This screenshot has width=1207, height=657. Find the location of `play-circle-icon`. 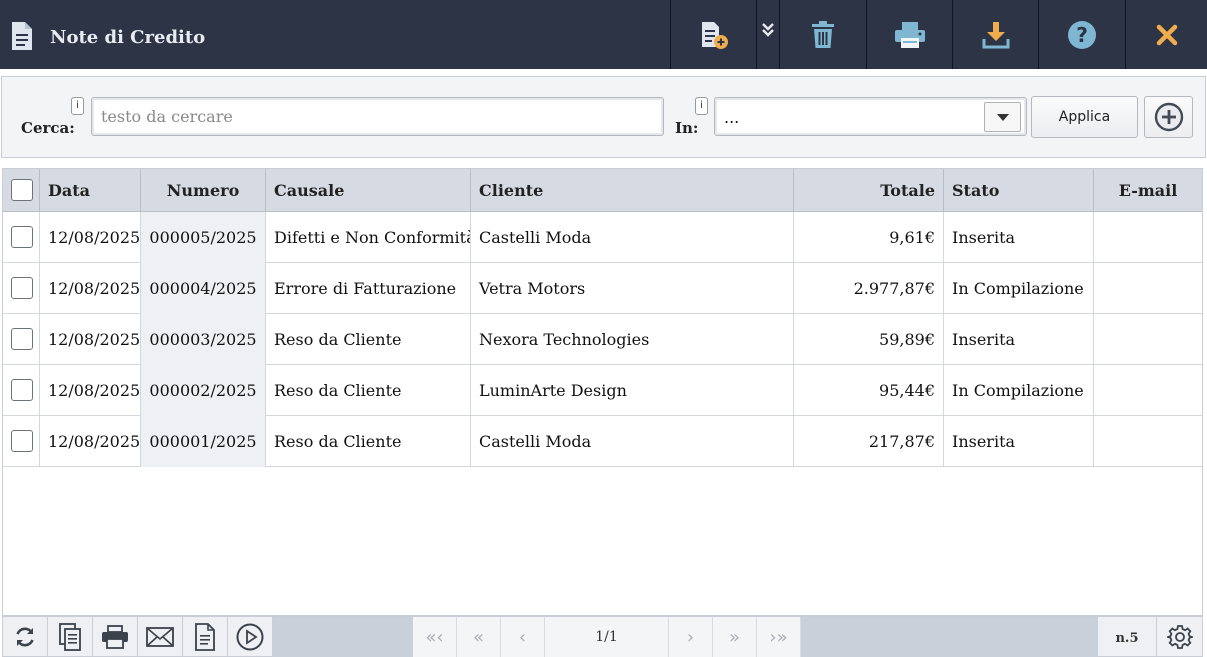

play-circle-icon is located at coordinates (250, 637).